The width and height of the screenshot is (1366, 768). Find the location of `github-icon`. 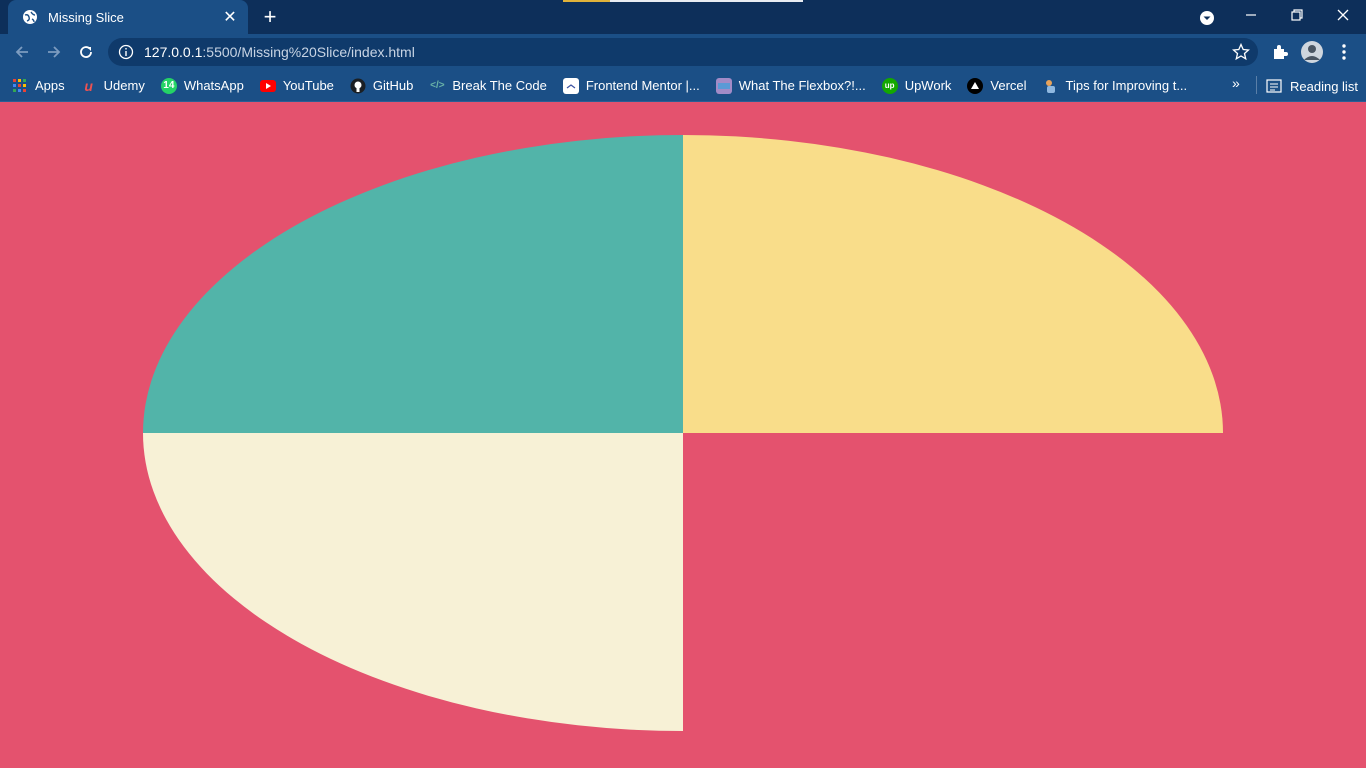

github-icon is located at coordinates (358, 86).